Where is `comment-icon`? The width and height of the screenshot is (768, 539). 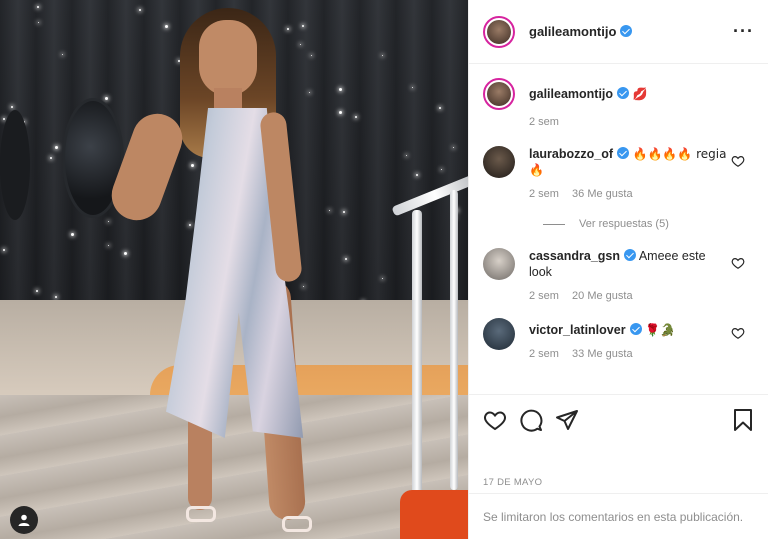
comment-icon is located at coordinates (531, 420).